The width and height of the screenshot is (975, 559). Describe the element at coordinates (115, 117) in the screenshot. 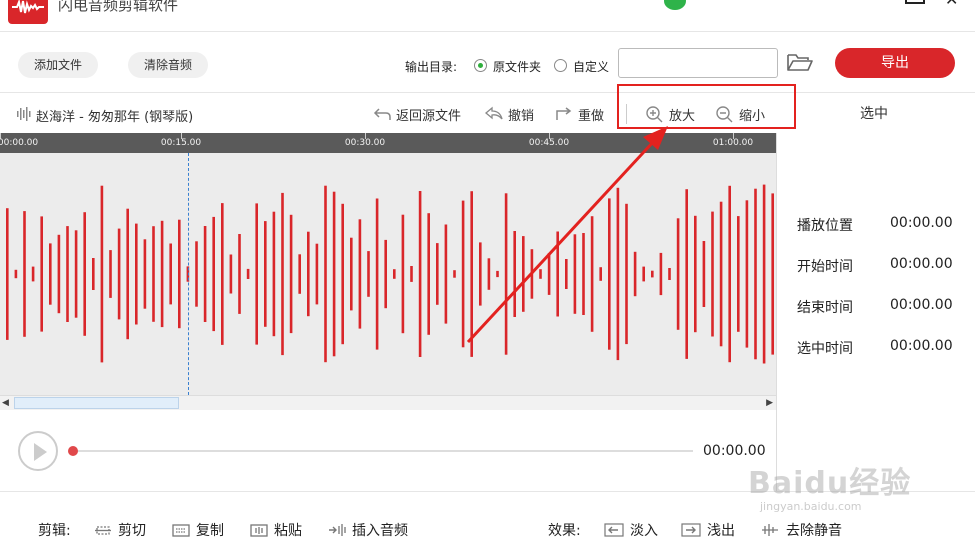

I see `track-name: 赵海洋 - 匆匆那年 (钢琴版)` at that location.